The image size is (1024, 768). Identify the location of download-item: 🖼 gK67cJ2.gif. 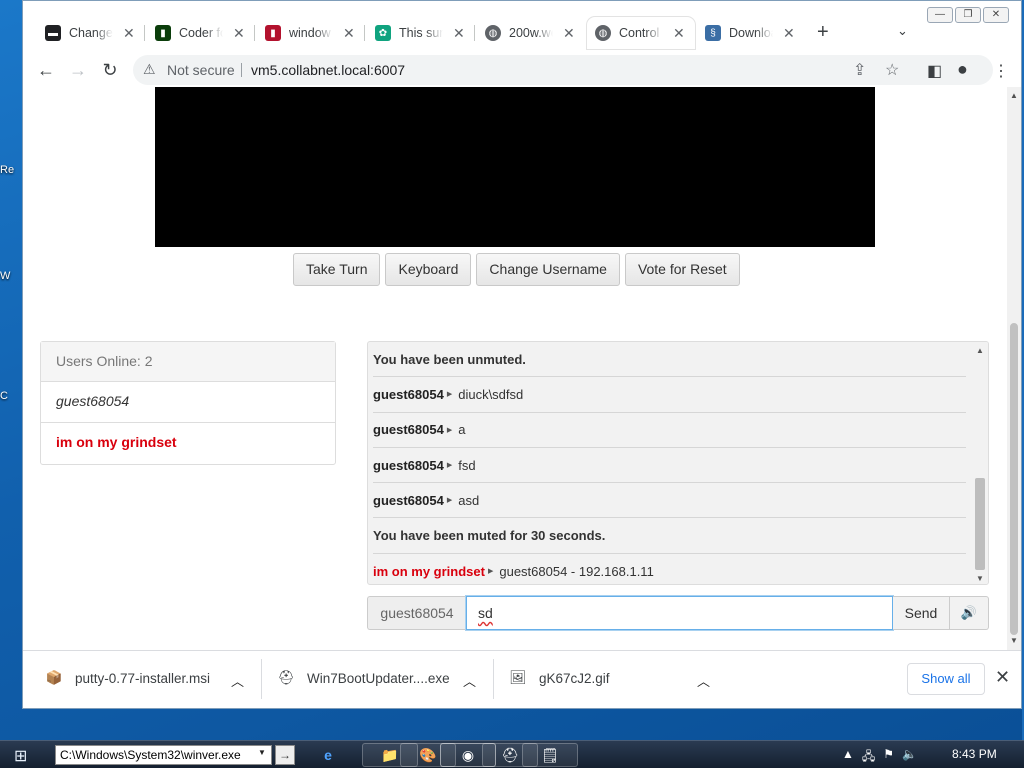
(559, 678).